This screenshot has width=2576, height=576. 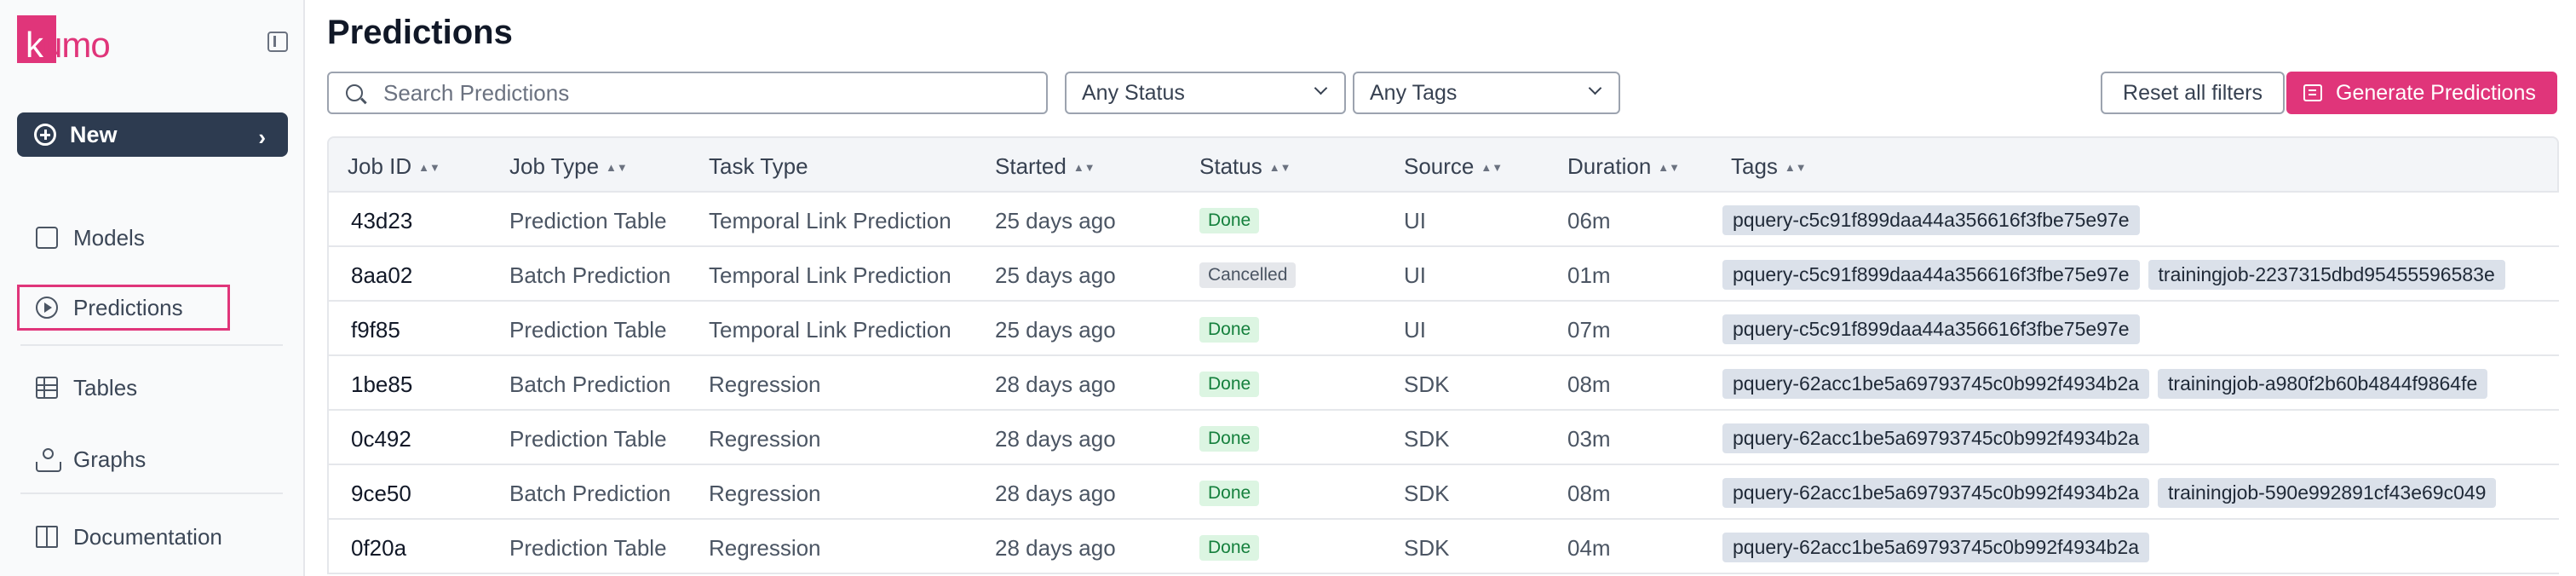 What do you see at coordinates (1487, 93) in the screenshot?
I see `tags-filter-select: Any Tags` at bounding box center [1487, 93].